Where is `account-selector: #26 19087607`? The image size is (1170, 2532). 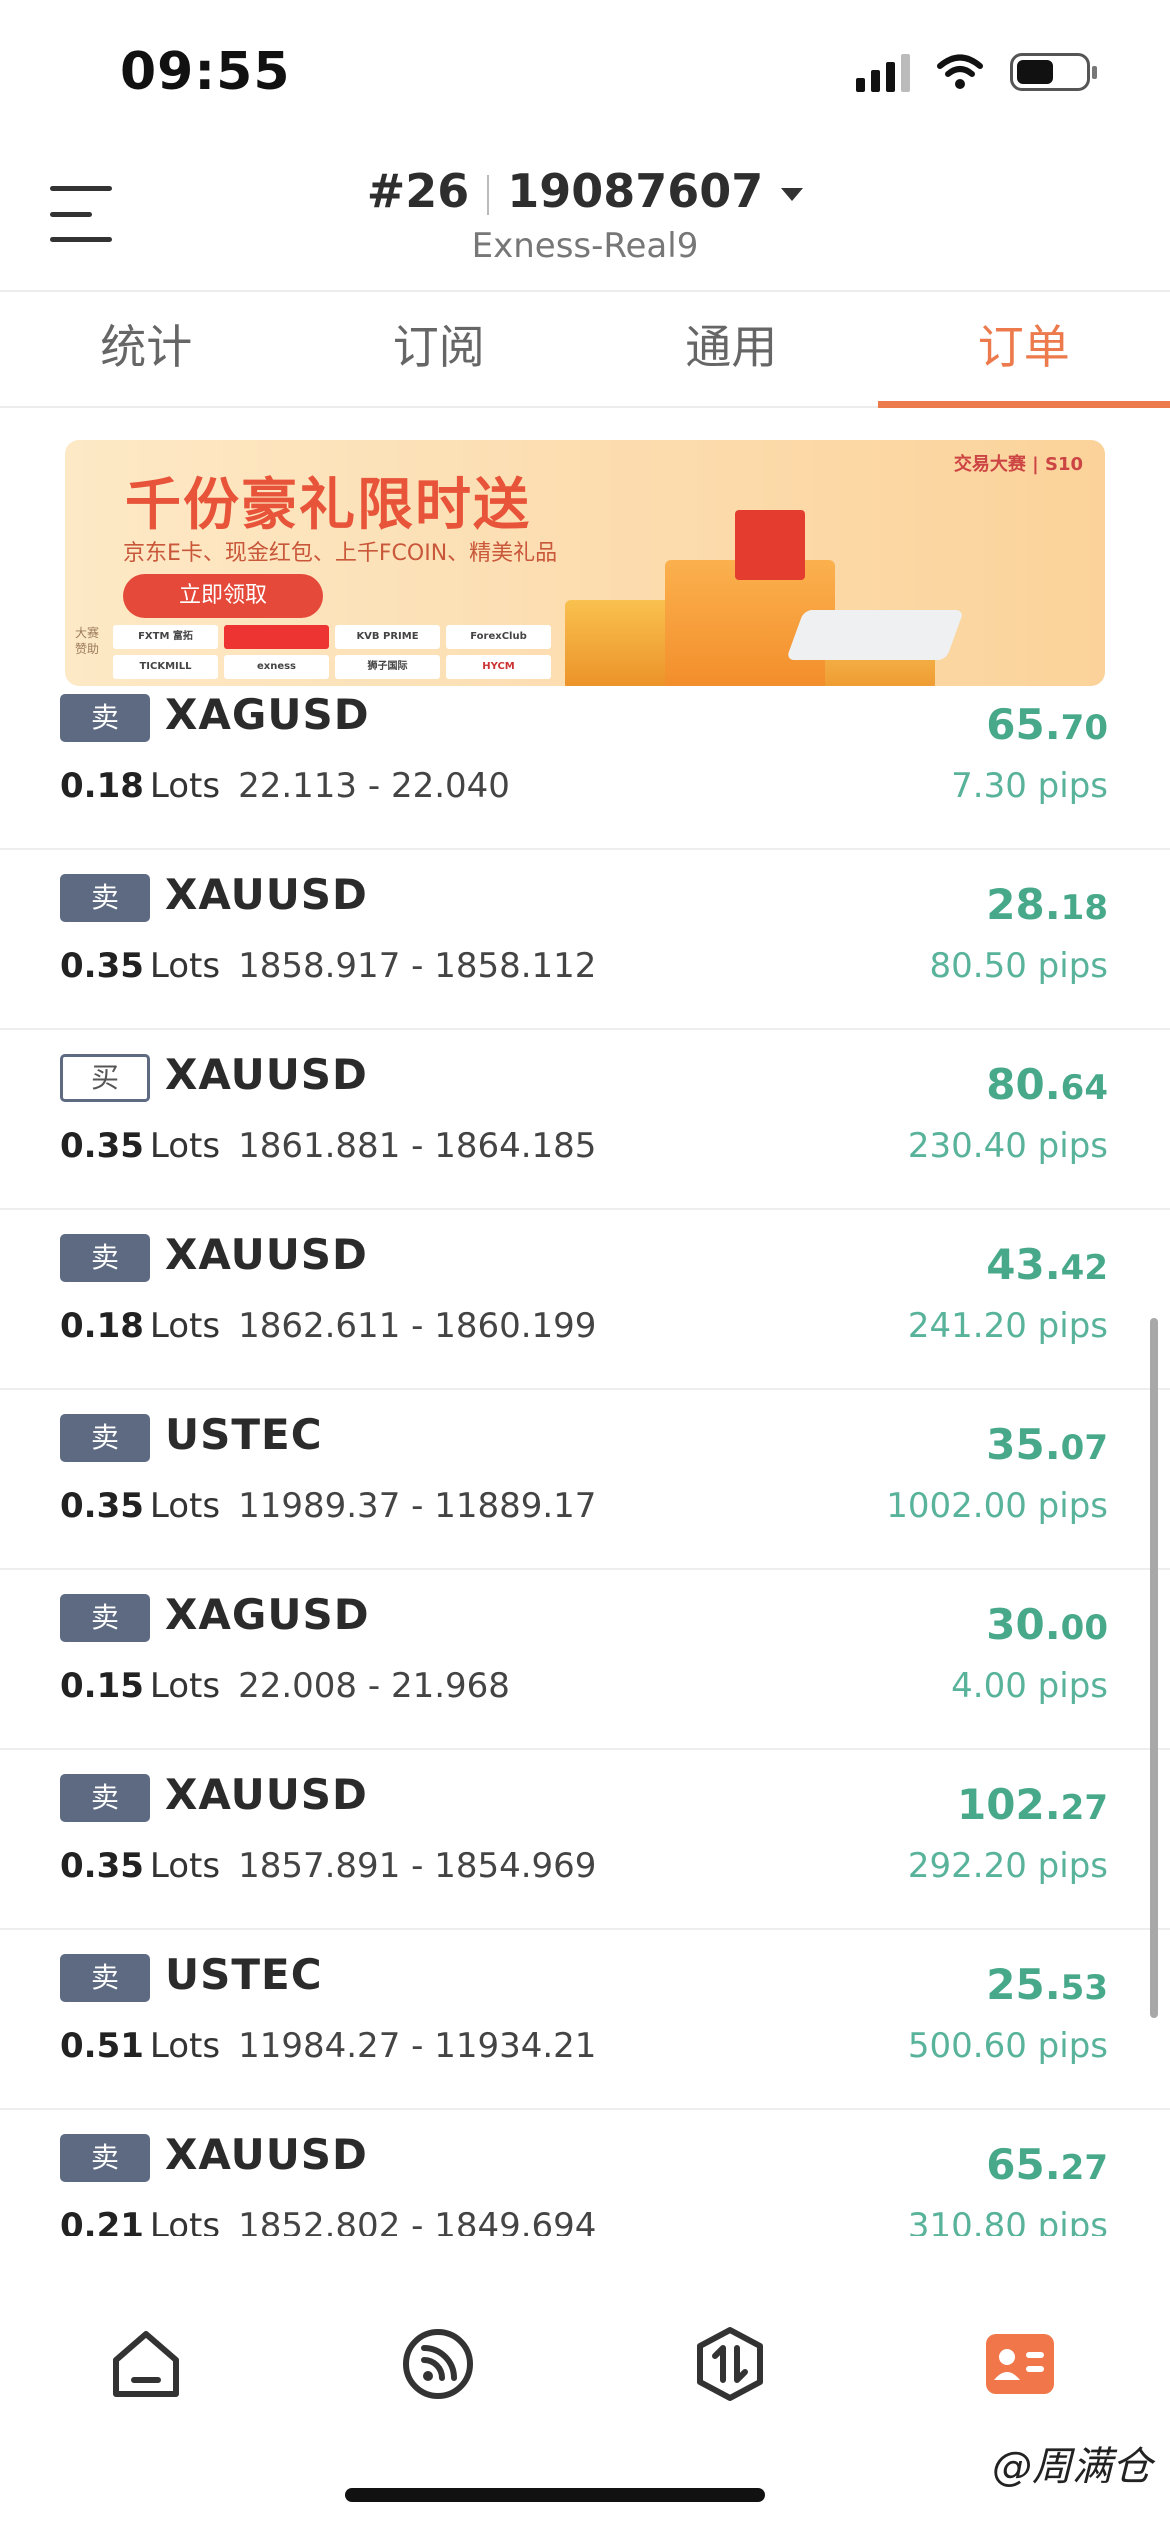 account-selector: #26 19087607 is located at coordinates (585, 191).